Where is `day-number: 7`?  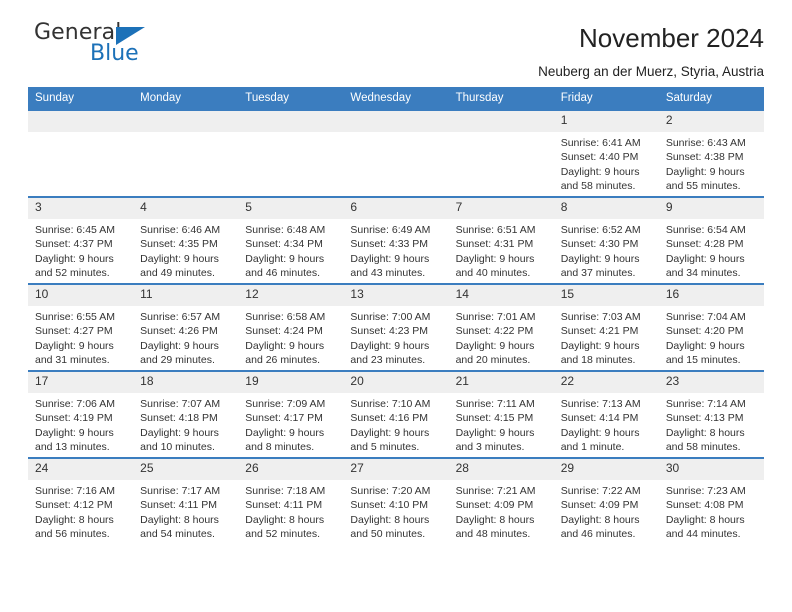 day-number: 7 is located at coordinates (501, 208).